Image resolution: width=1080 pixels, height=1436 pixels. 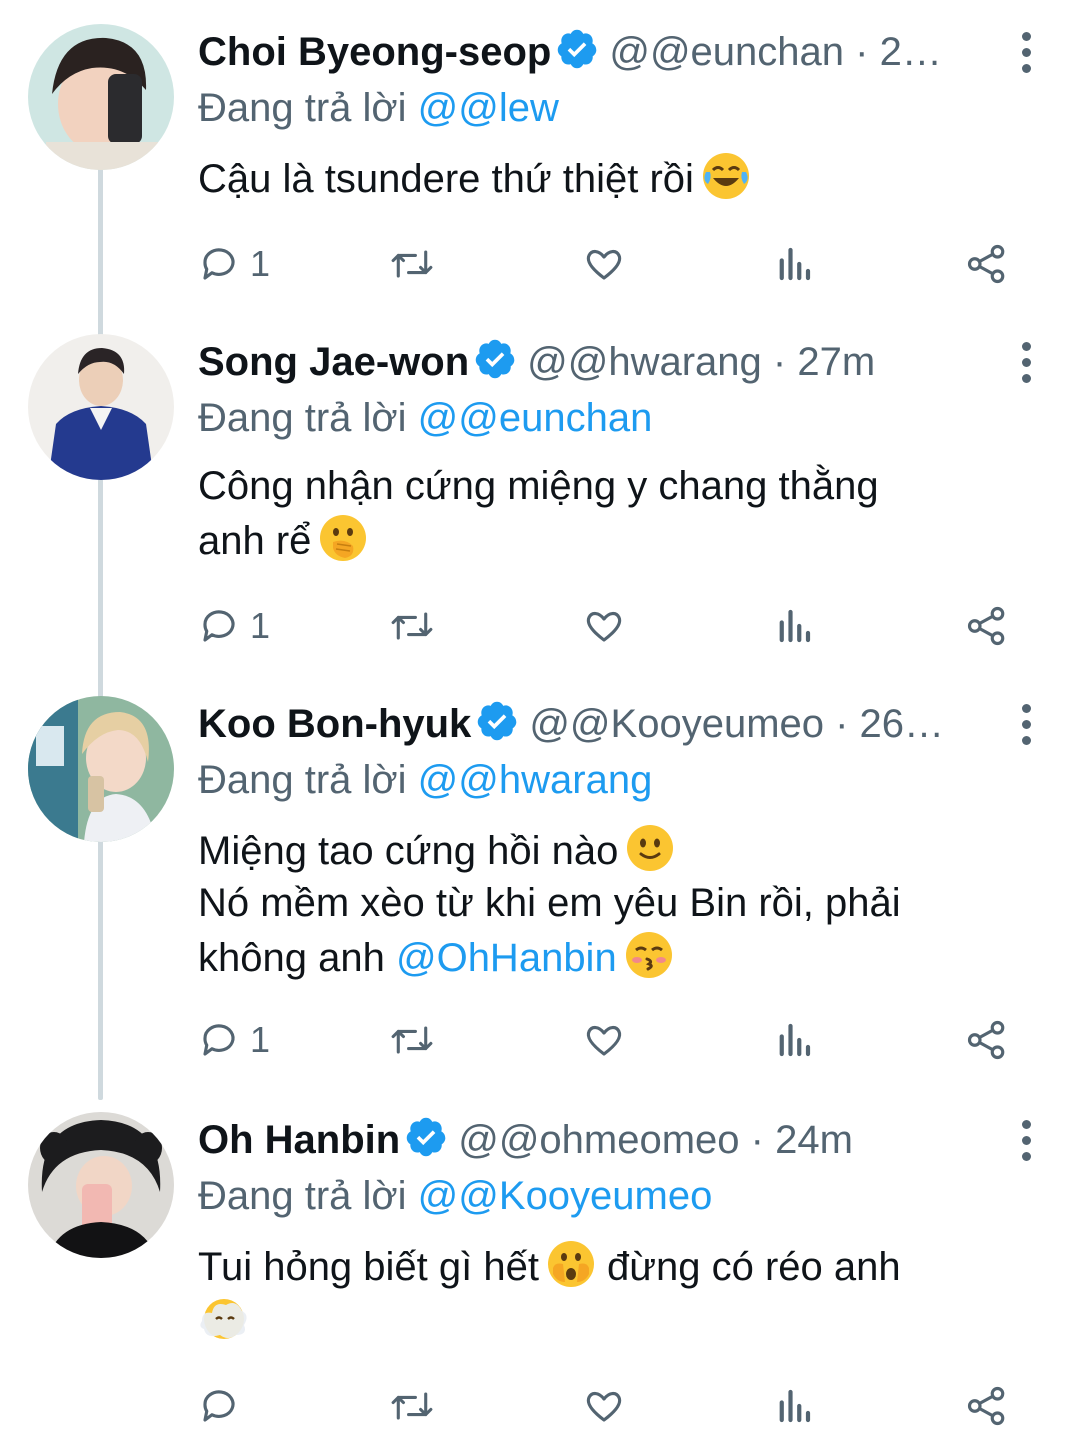 I want to click on tweet-text-line: anh rể, so click(x=255, y=541).